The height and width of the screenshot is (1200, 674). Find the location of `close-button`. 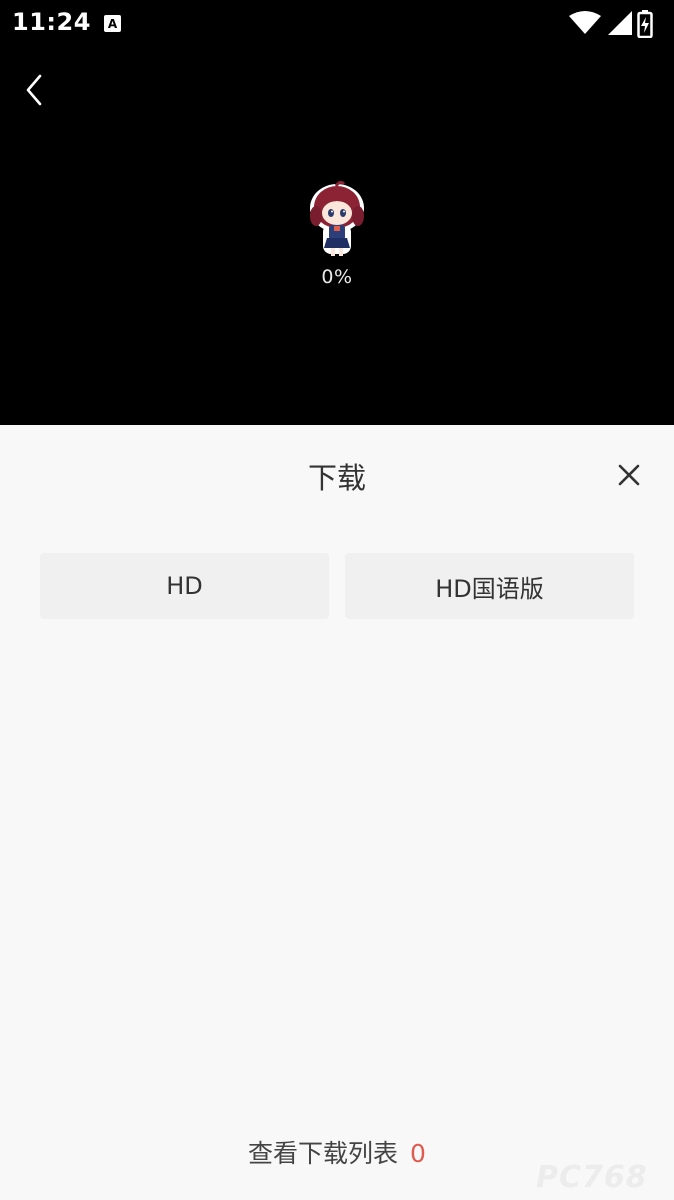

close-button is located at coordinates (629, 475).